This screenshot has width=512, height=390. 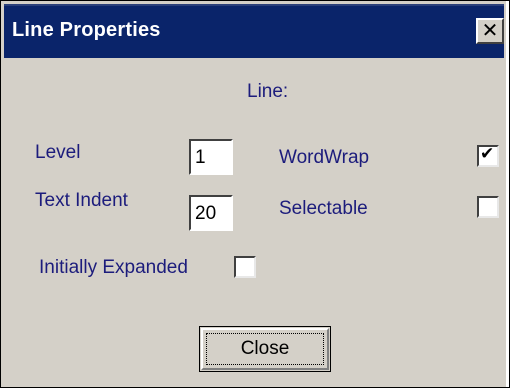 I want to click on close-window-icon: ✕, so click(x=490, y=31).